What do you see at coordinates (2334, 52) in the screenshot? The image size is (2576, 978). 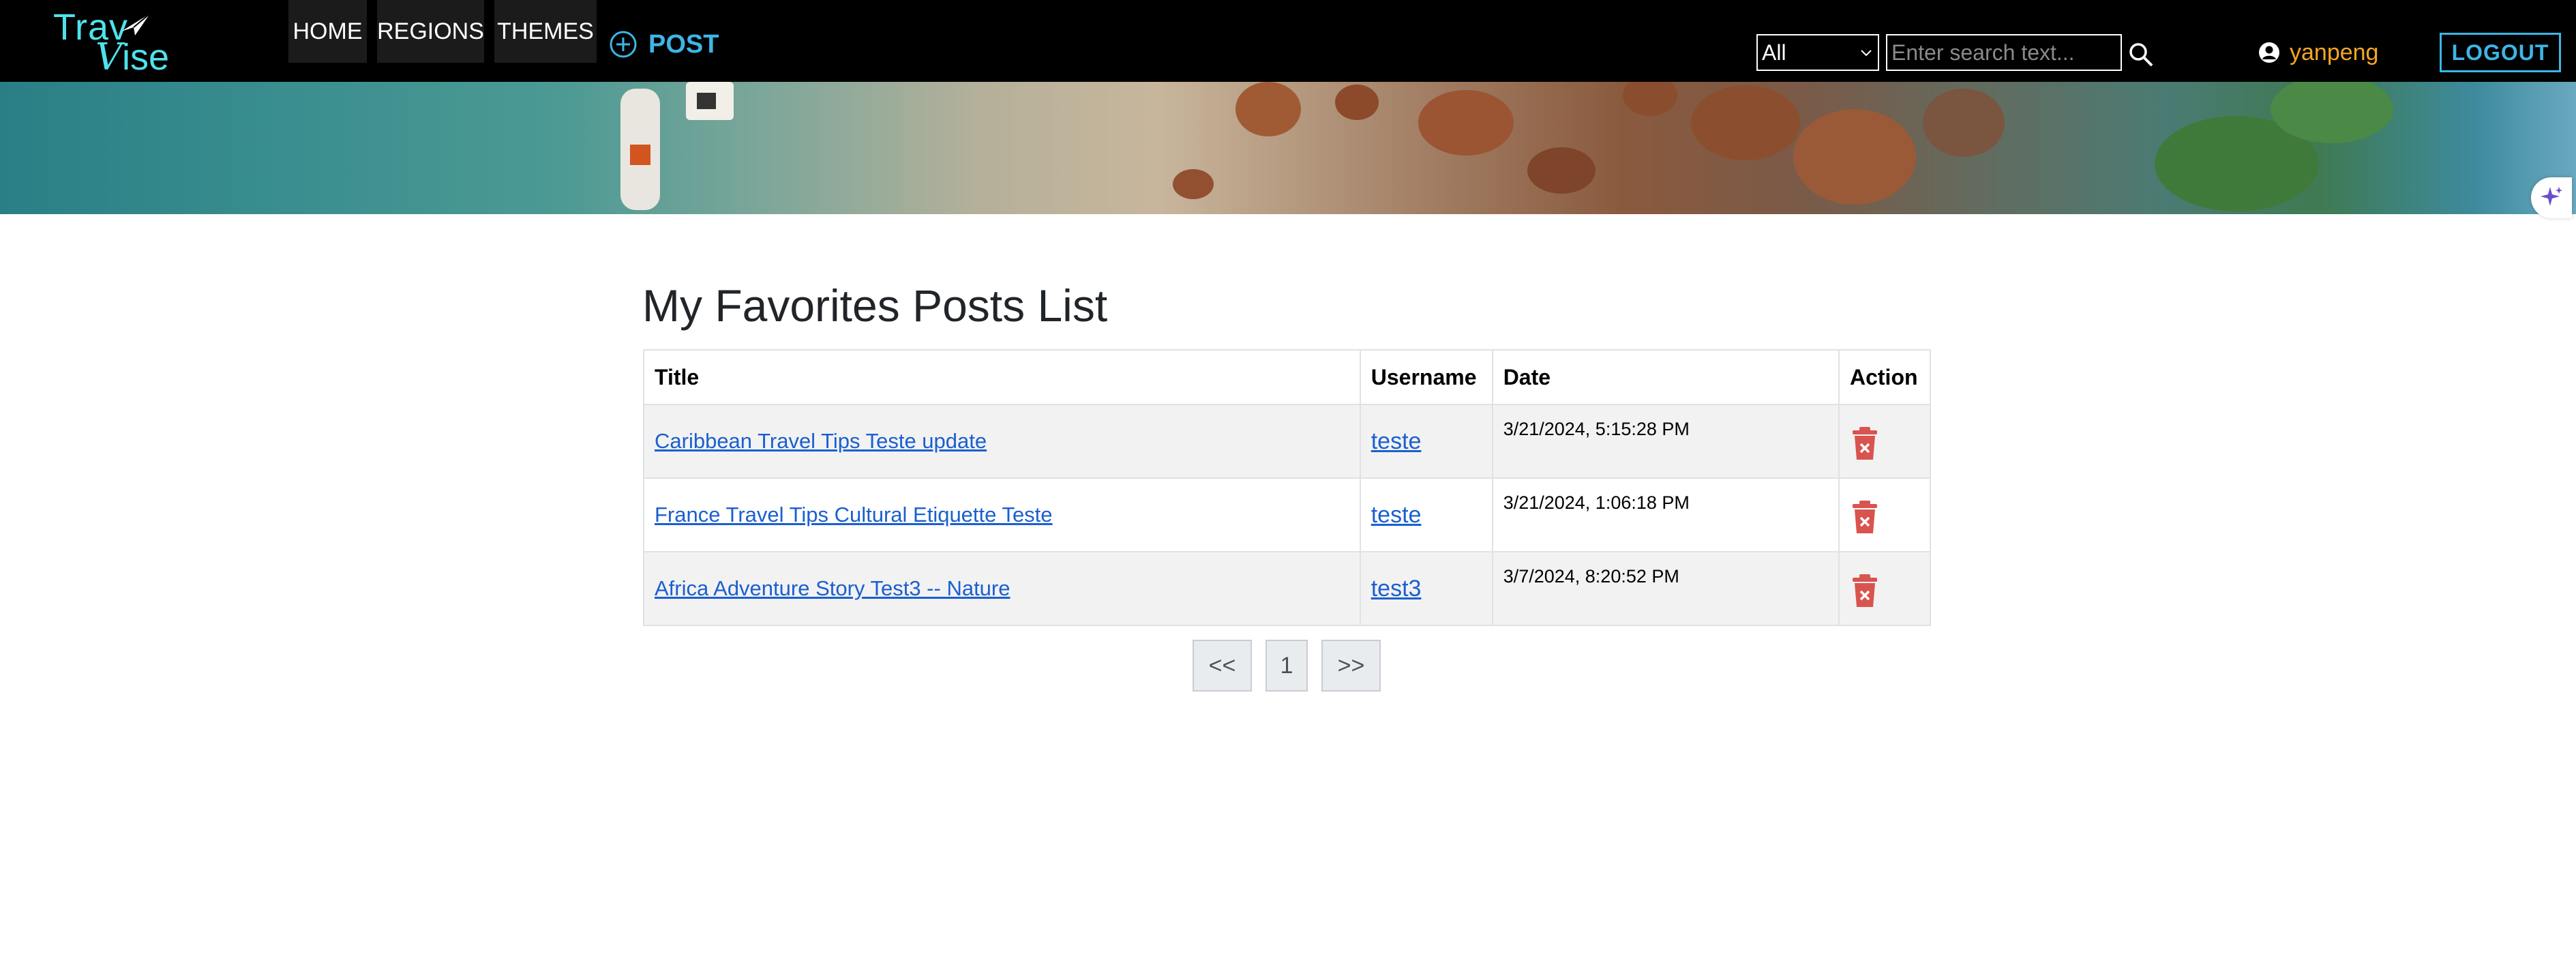 I see `username-label: yanpeng` at bounding box center [2334, 52].